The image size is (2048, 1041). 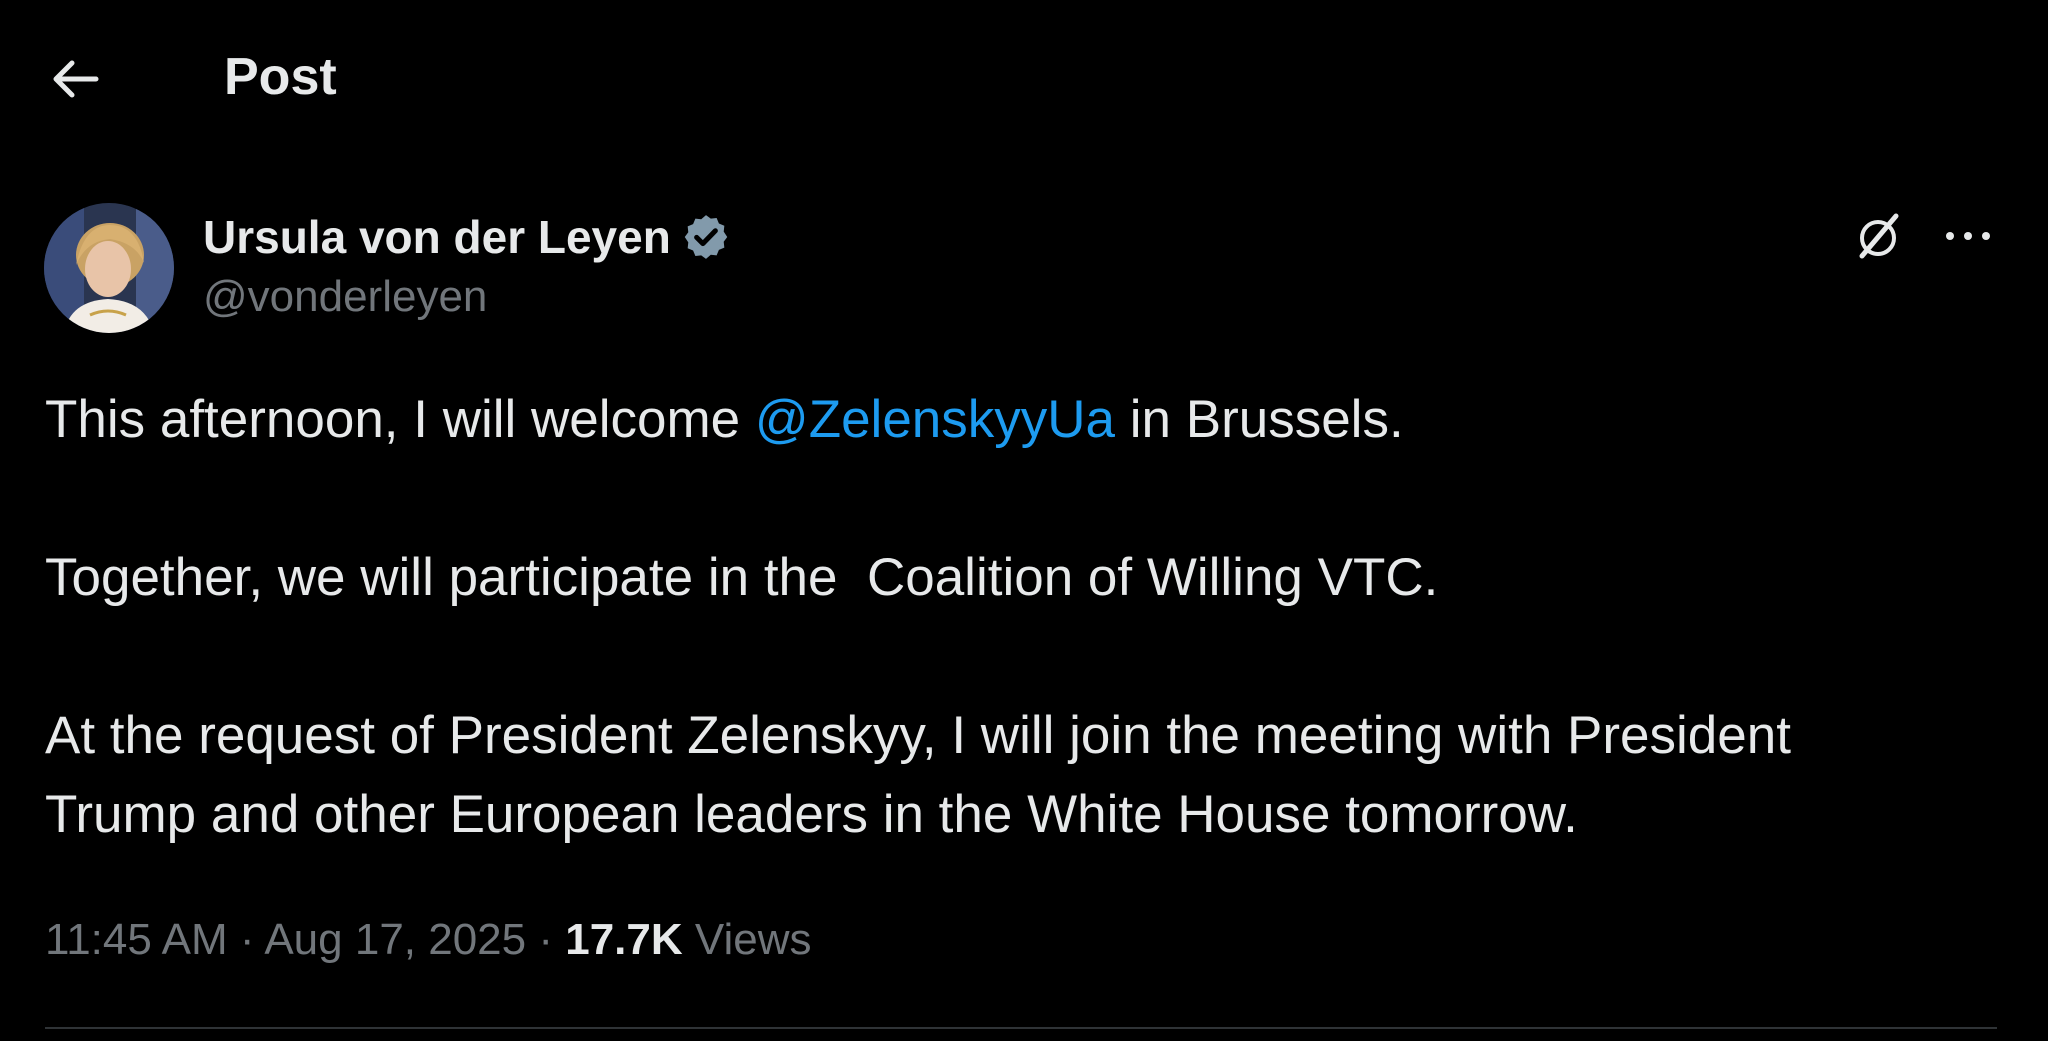 What do you see at coordinates (1259, 419) in the screenshot?
I see `tweet-text-segment: in Brussels.` at bounding box center [1259, 419].